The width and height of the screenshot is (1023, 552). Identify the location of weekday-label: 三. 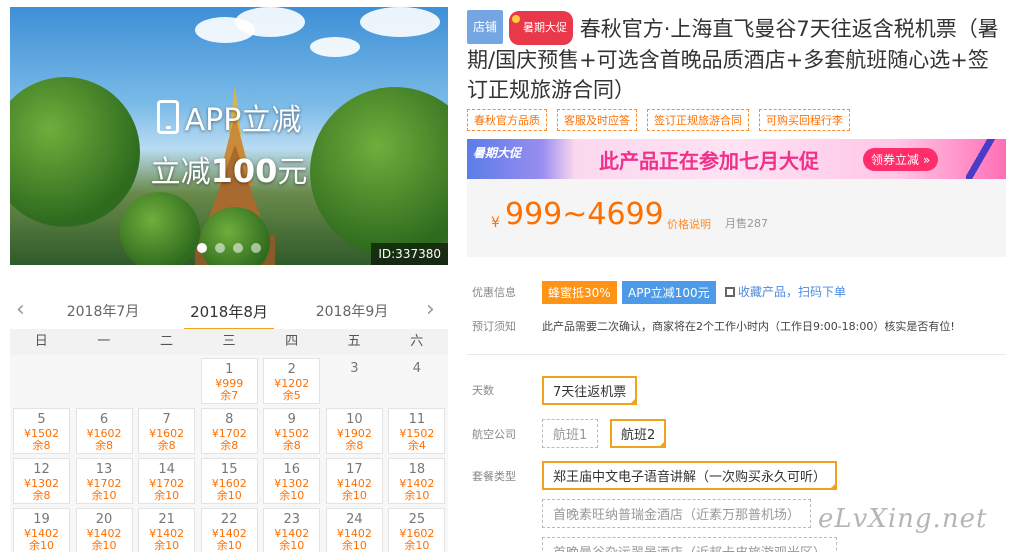
(229, 341).